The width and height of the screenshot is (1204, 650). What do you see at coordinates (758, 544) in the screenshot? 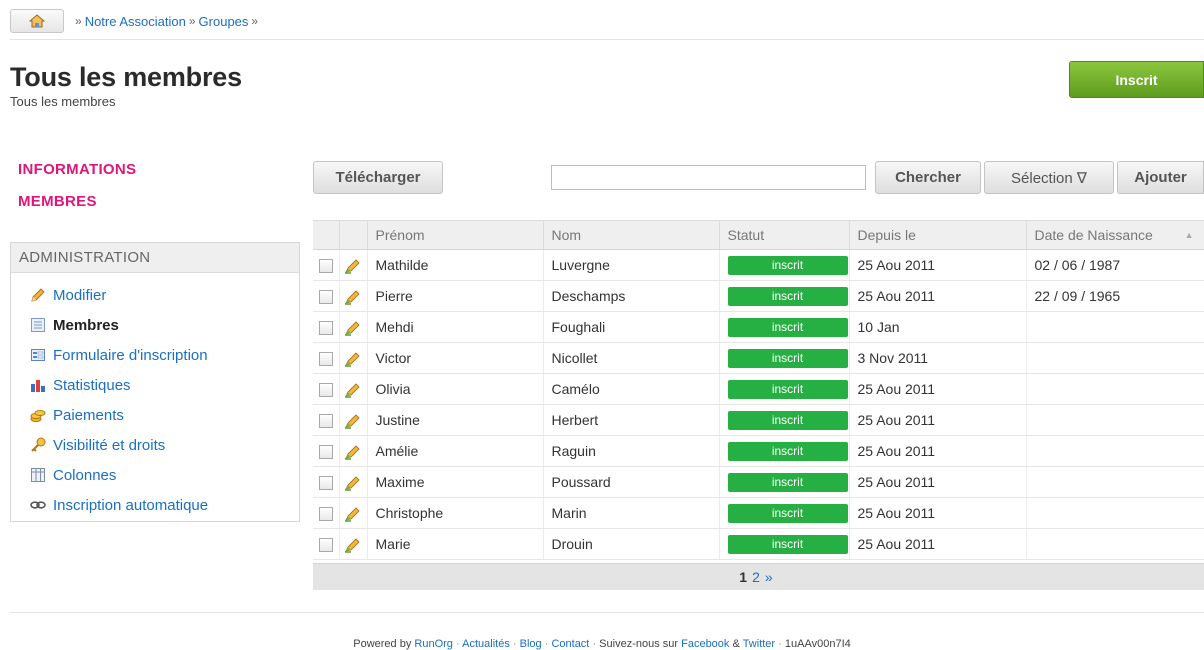
I see `table-row: Marie Drouin inscrit 25 Aou 2011` at bounding box center [758, 544].